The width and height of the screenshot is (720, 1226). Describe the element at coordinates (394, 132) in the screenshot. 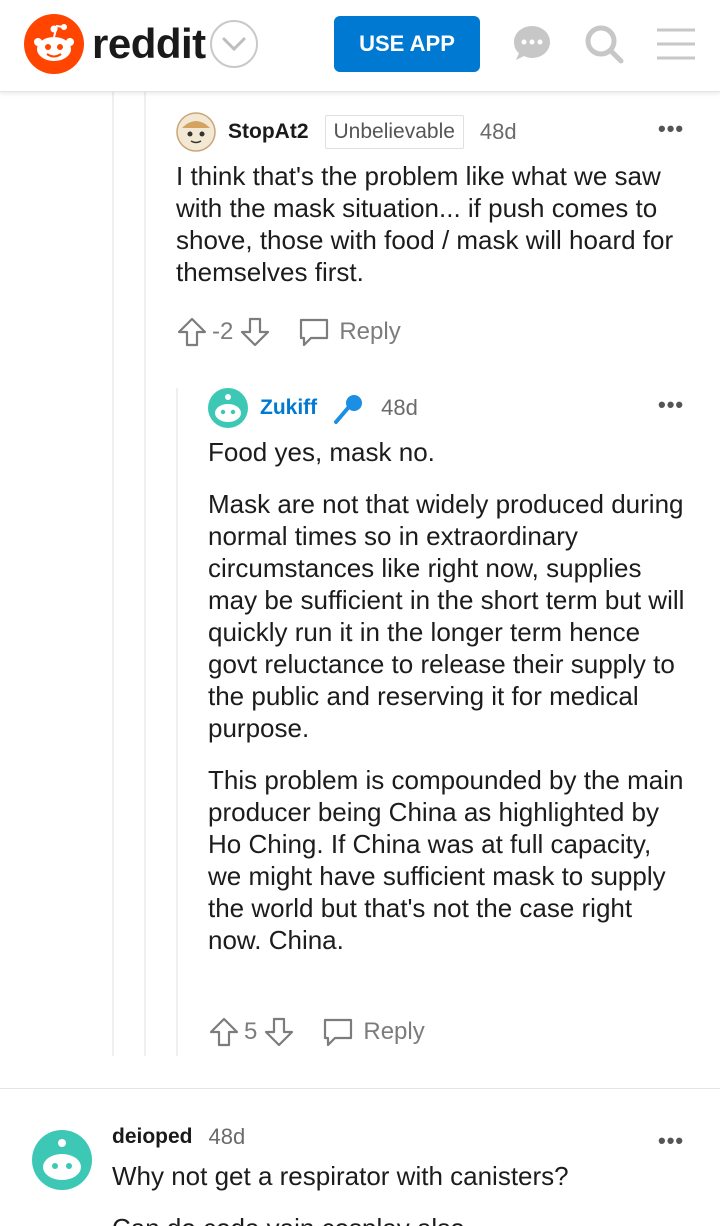

I see `user-flair: Unbelievable` at that location.